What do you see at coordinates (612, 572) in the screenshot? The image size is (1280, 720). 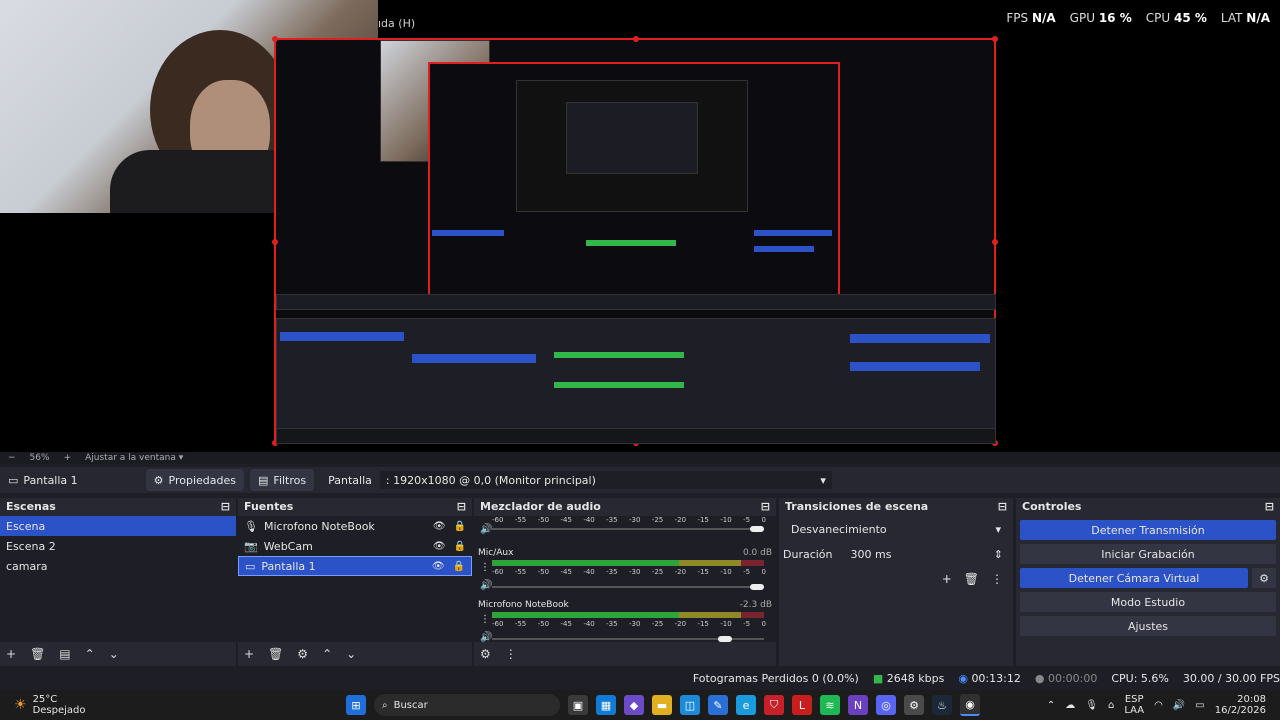 I see `scale-tick: -35` at bounding box center [612, 572].